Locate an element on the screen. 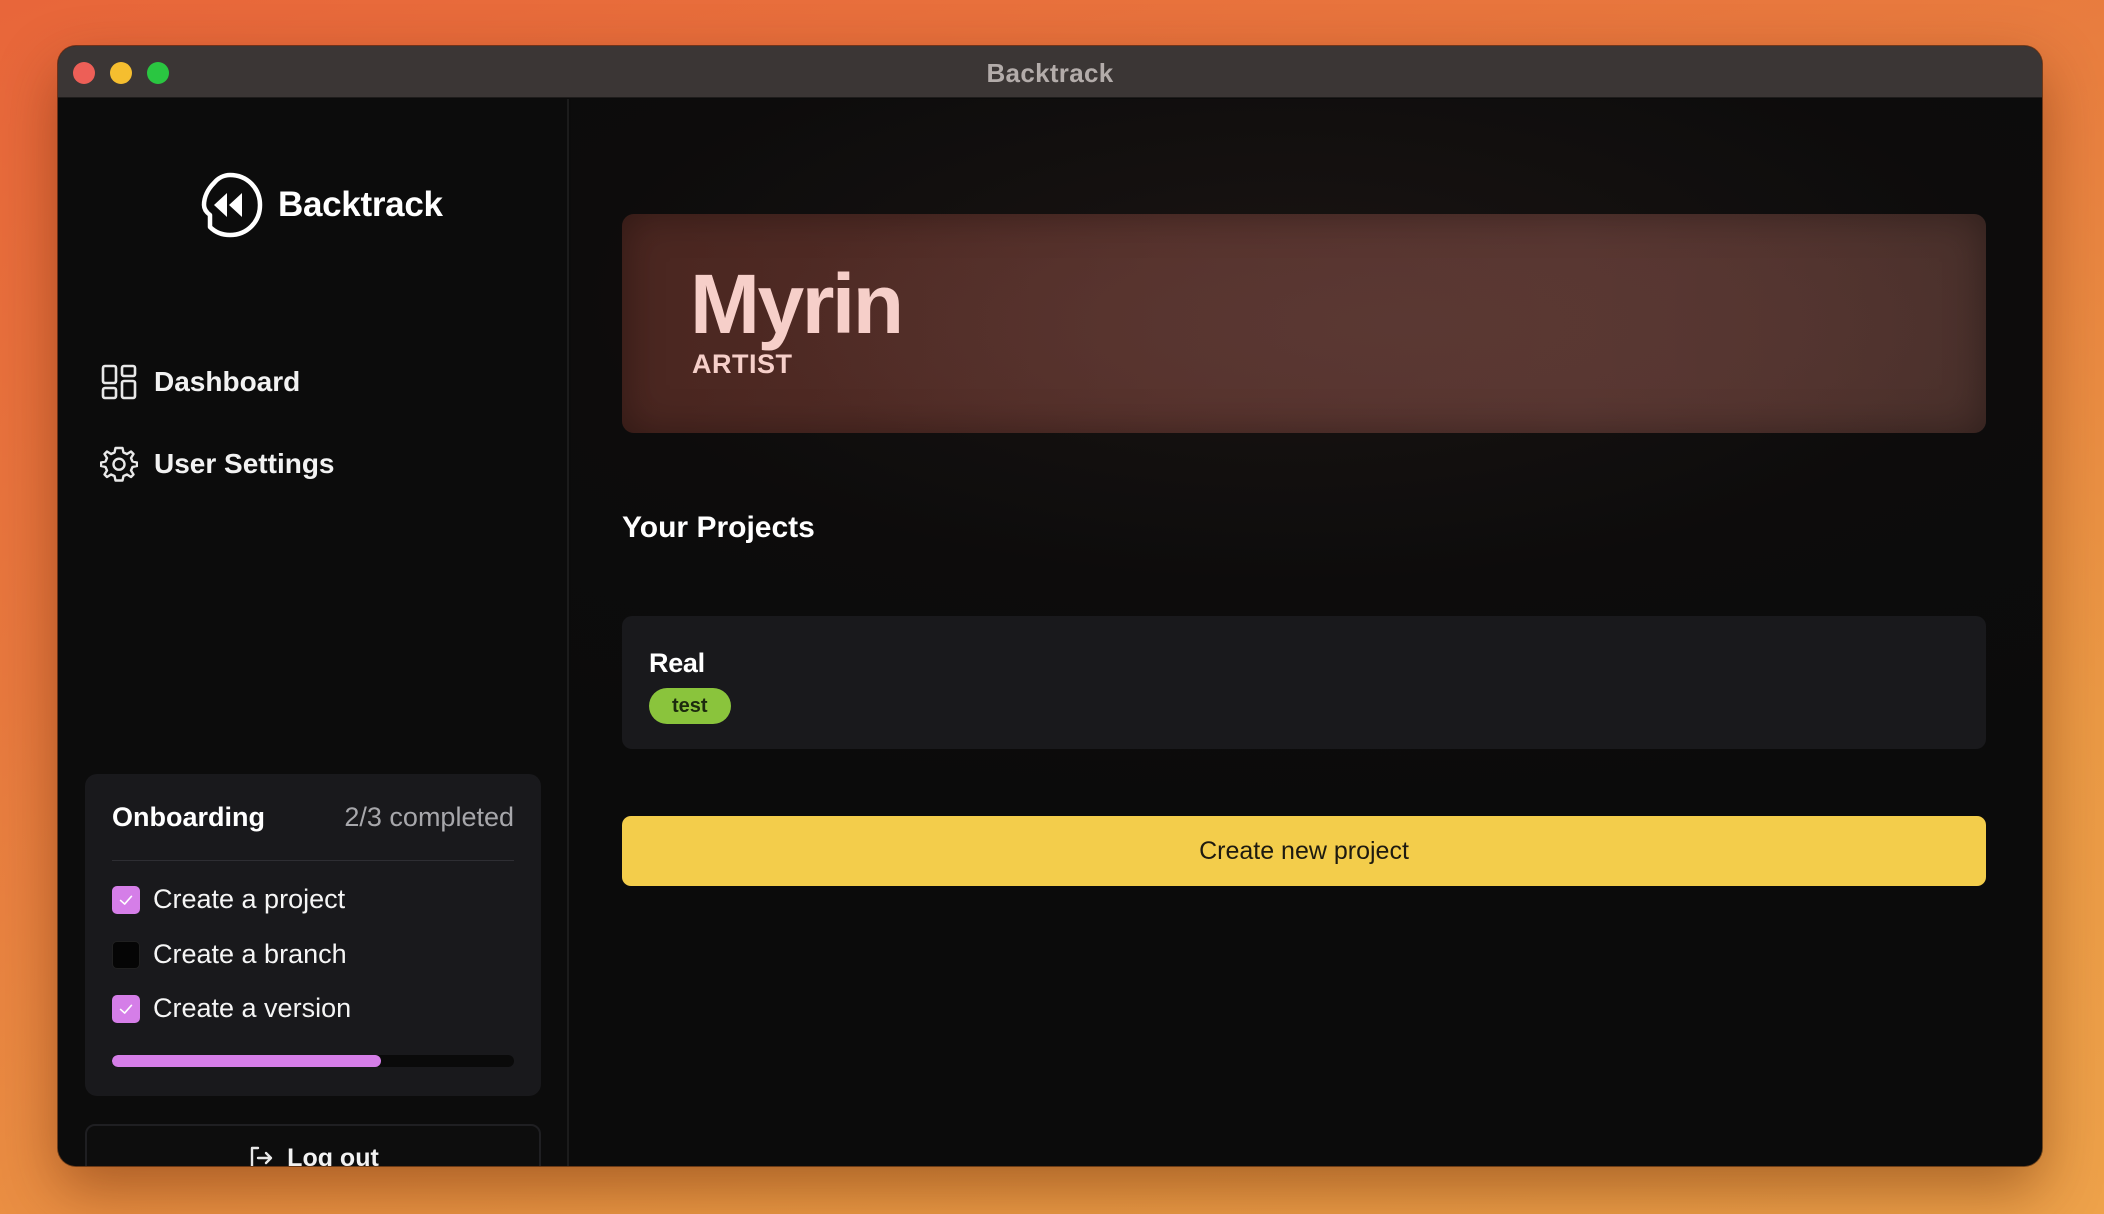 The height and width of the screenshot is (1214, 2104). project-name: Real is located at coordinates (677, 663).